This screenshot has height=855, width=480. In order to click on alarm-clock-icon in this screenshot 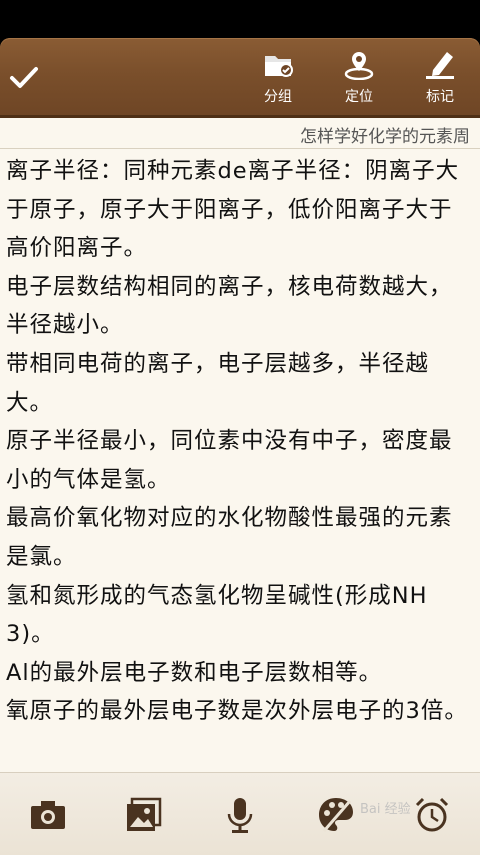, I will do `click(432, 814)`.